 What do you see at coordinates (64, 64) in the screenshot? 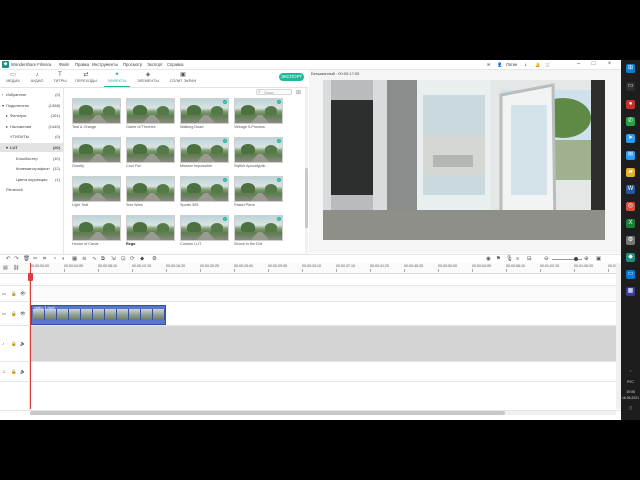
I see `menu-file: Файл` at bounding box center [64, 64].